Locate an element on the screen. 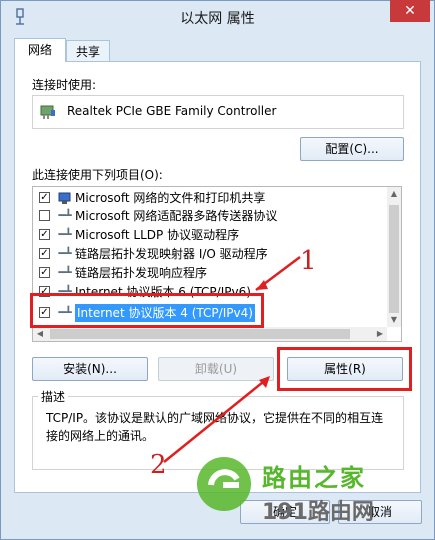 The width and height of the screenshot is (435, 540). tab-network-label: 网络 is located at coordinates (39, 50).